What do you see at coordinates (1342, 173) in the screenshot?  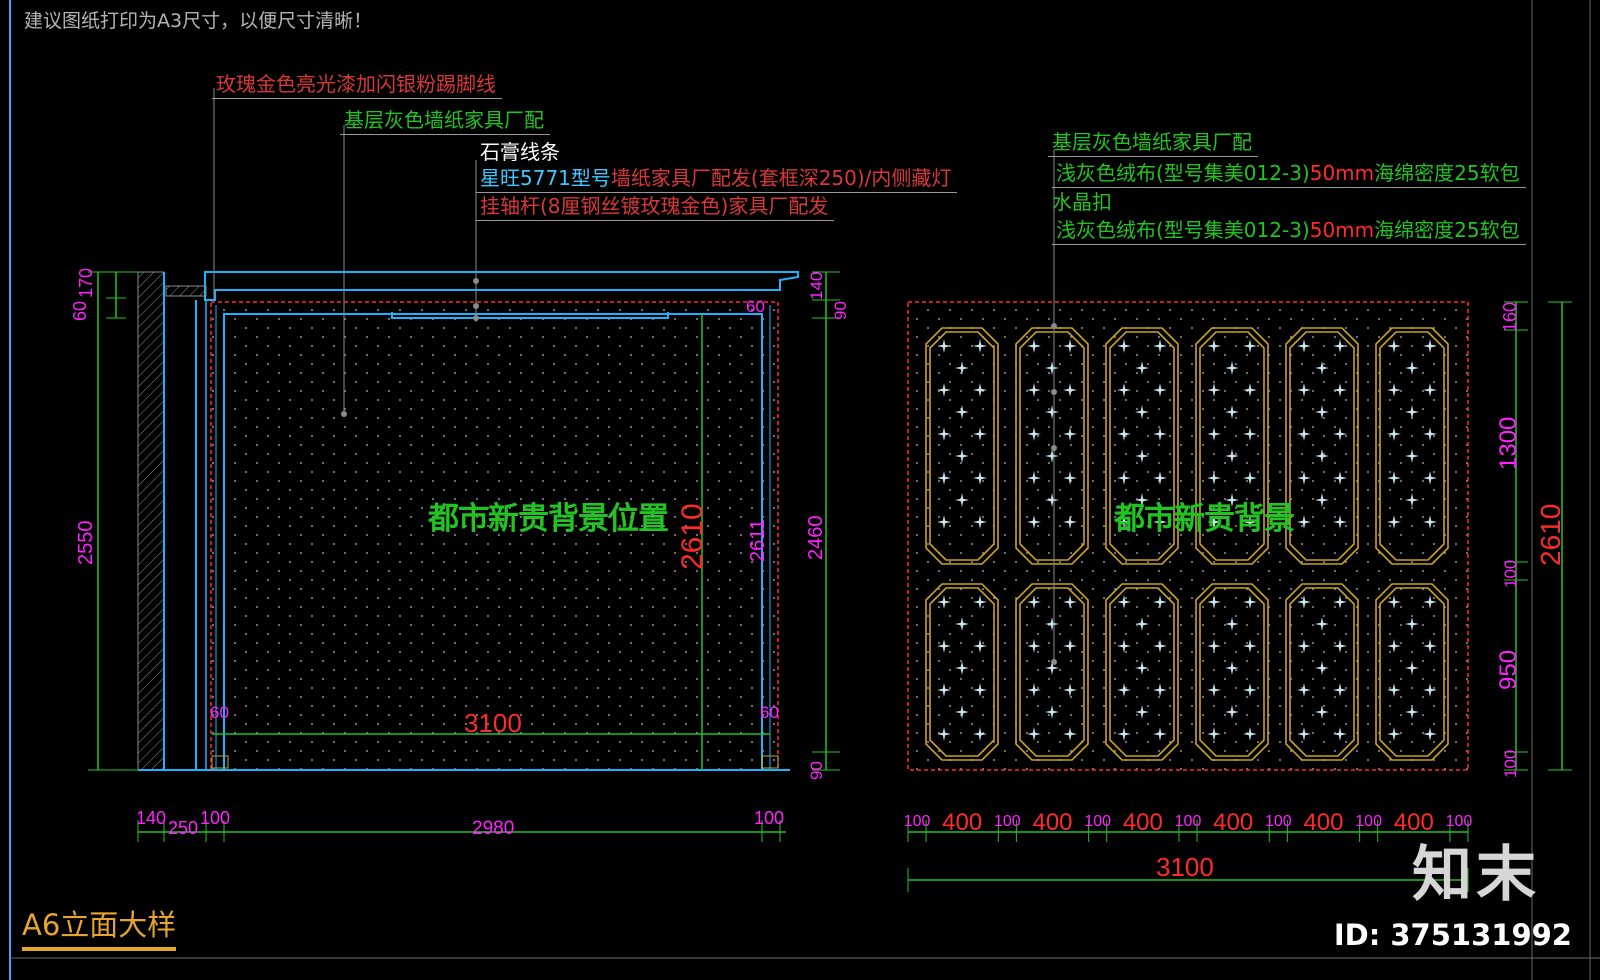 I see `callout-fabric-upper-thickness: 50mm` at bounding box center [1342, 173].